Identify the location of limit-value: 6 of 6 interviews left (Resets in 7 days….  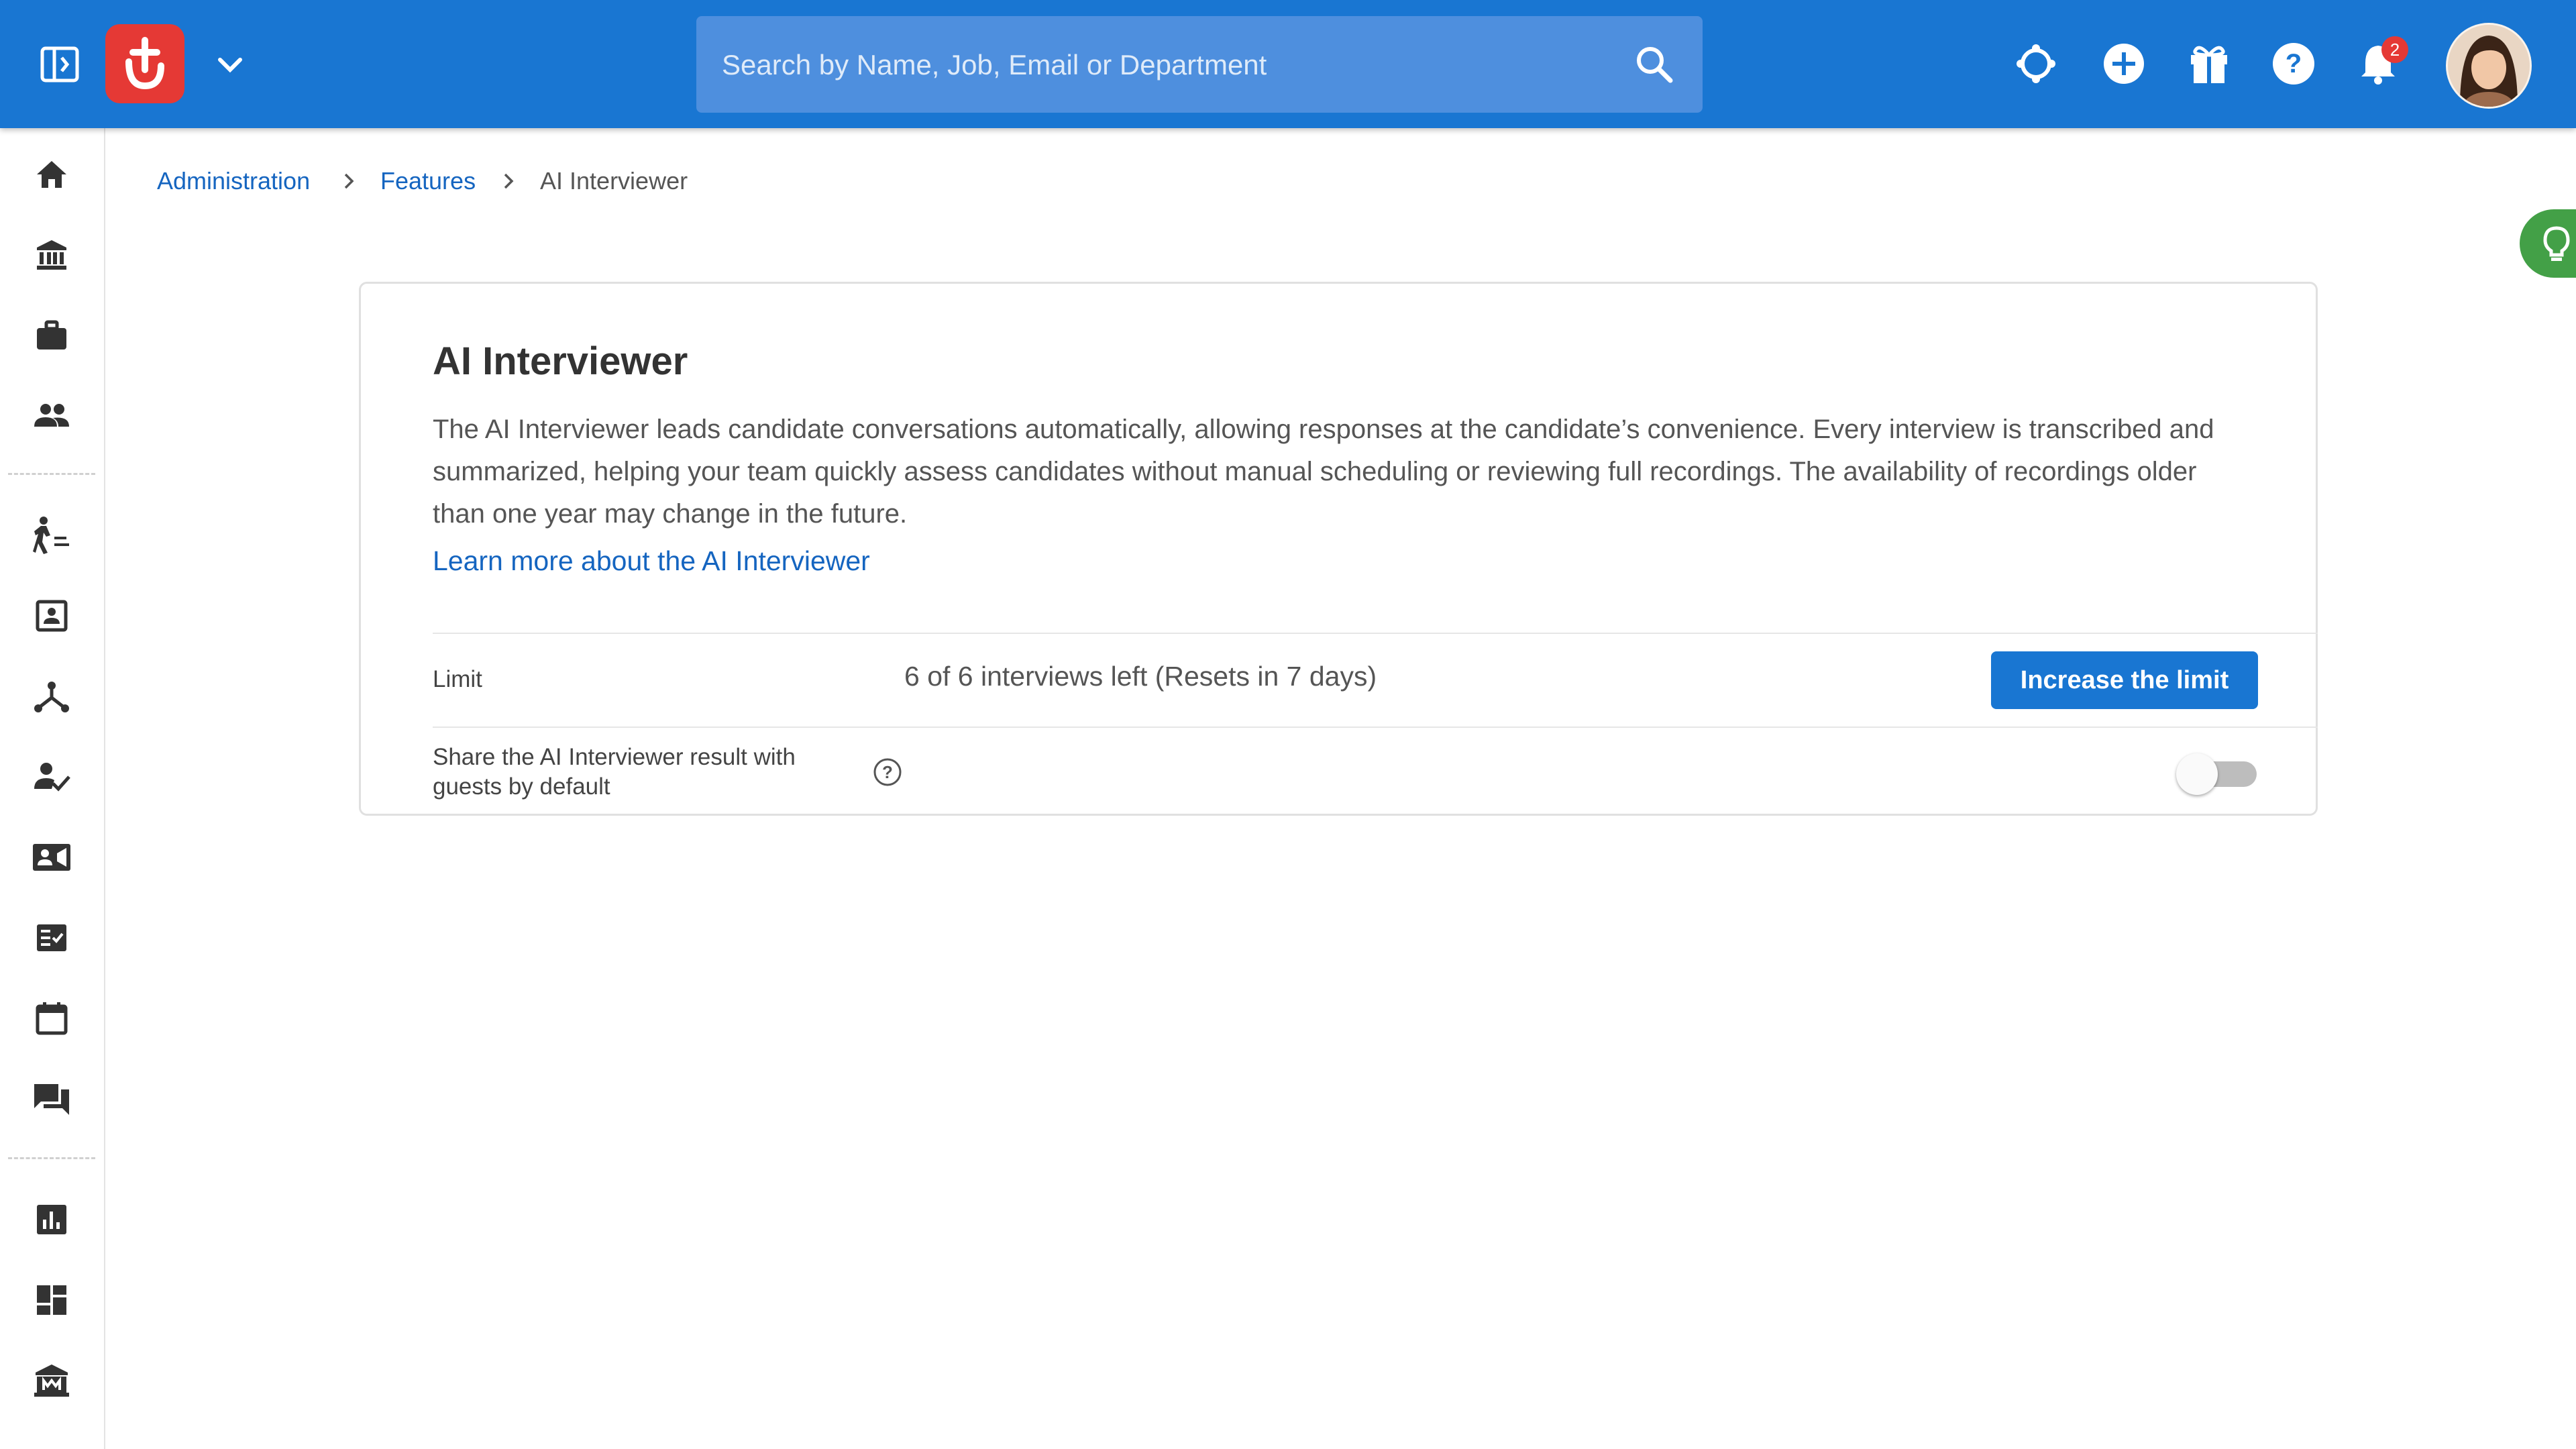
(1140, 676).